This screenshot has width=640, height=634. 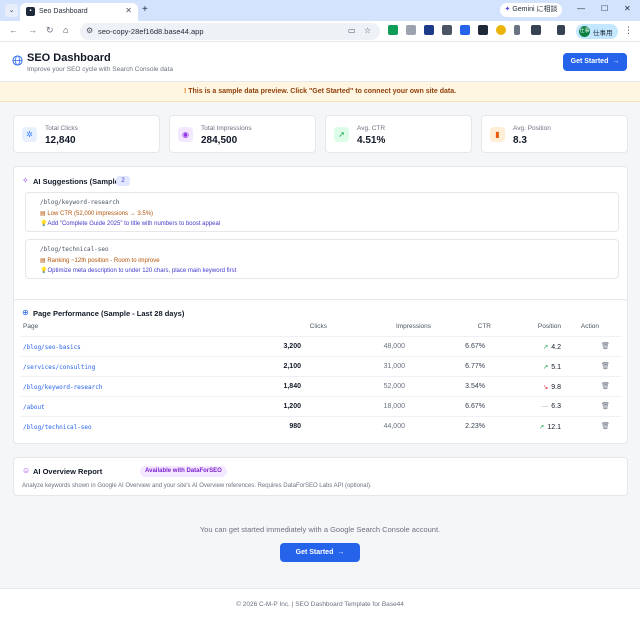 I want to click on globe-icon: ⊕, so click(x=25, y=312).